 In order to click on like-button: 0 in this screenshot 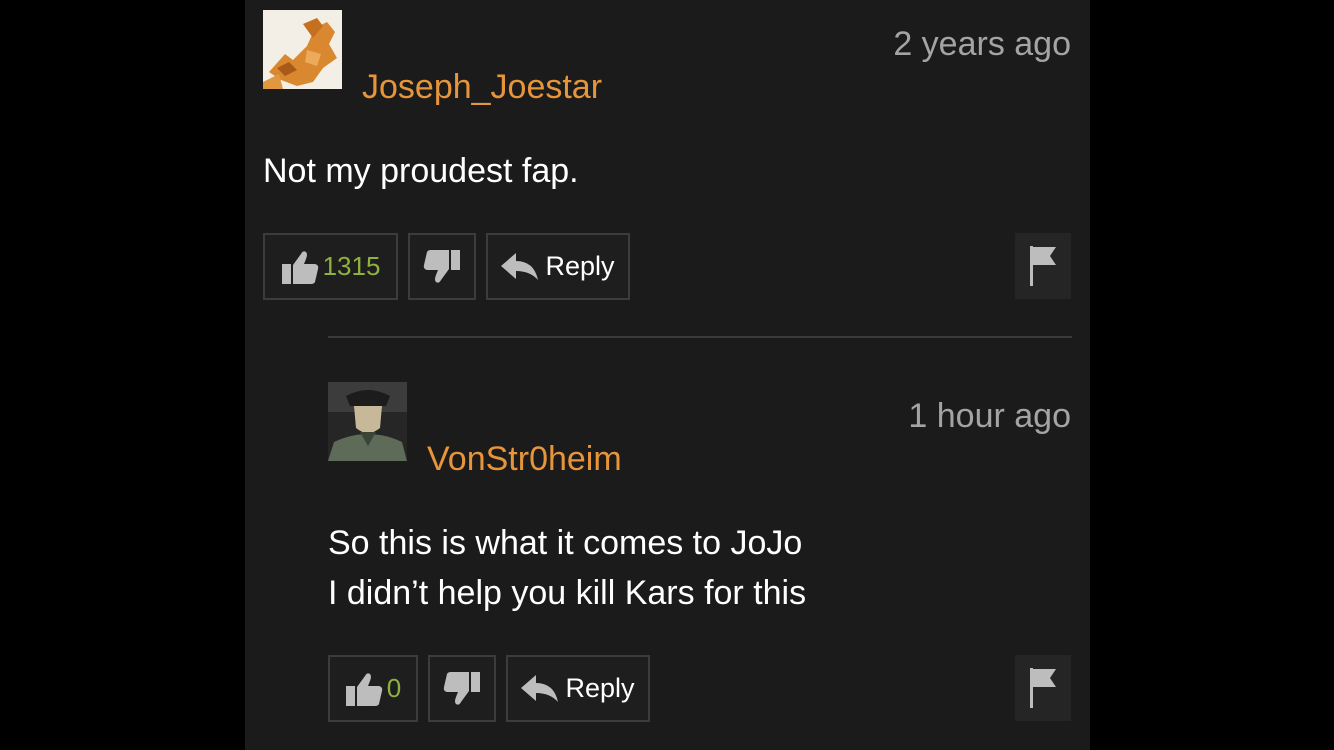, I will do `click(373, 688)`.